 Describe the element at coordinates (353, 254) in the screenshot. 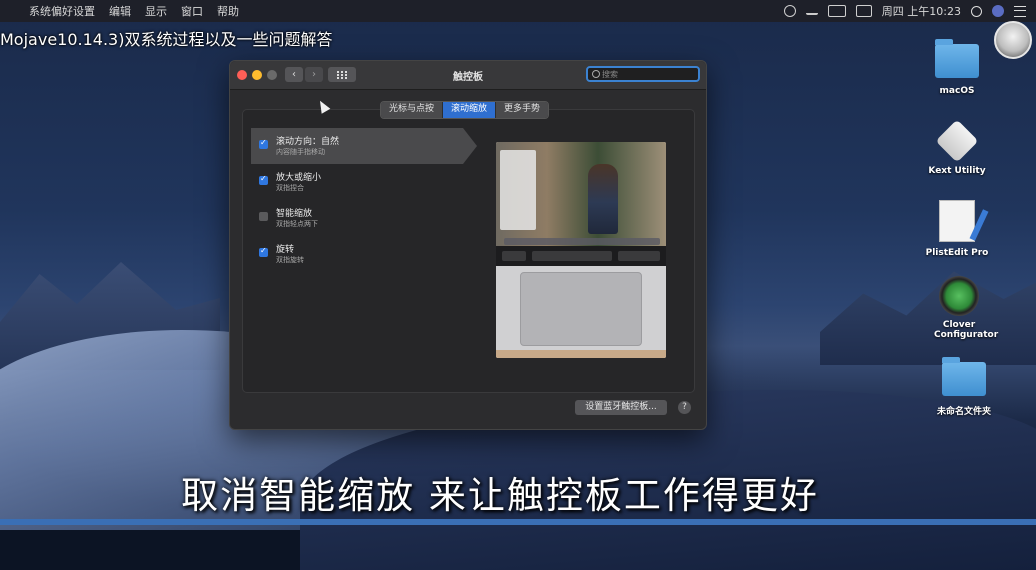

I see `option-rotate: 旋转 双指旋转` at that location.